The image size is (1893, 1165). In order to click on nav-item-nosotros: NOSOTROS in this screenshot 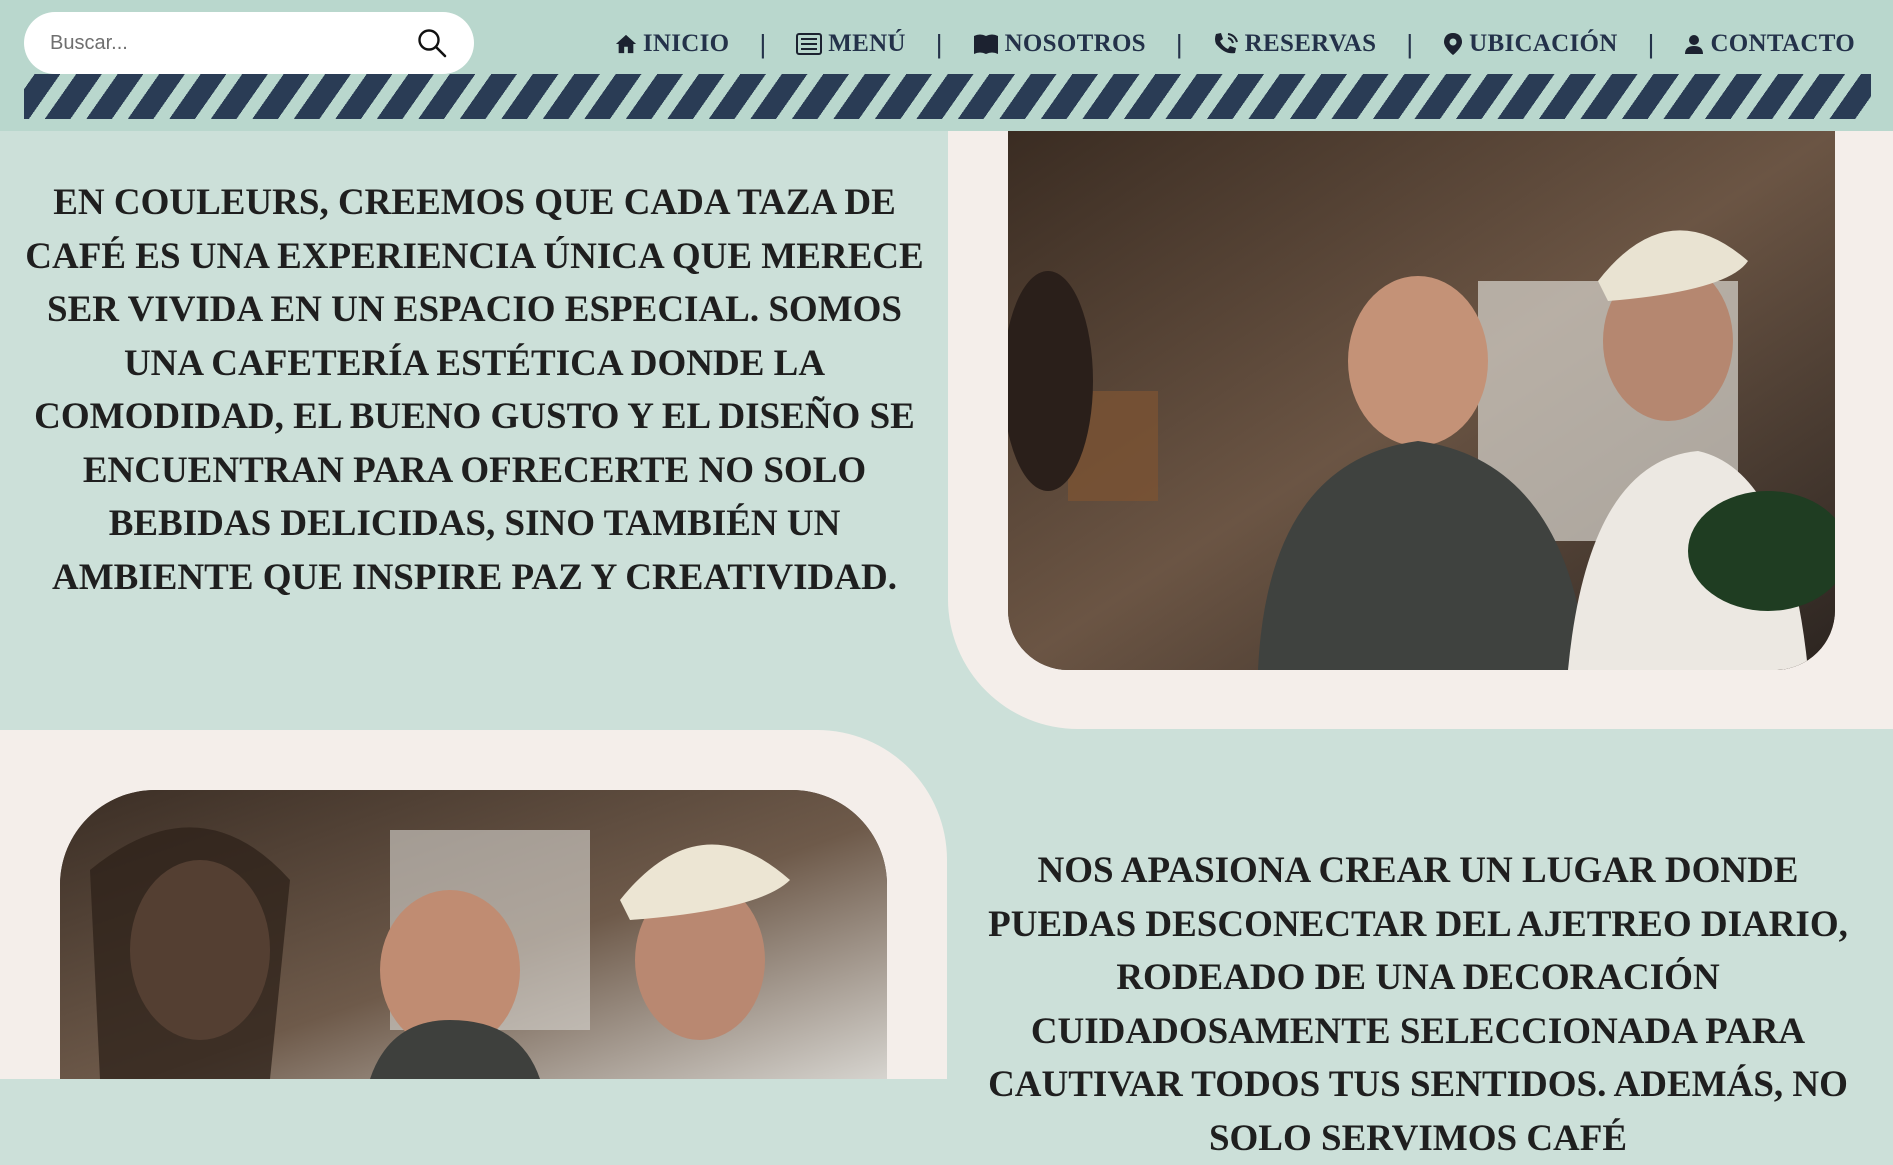, I will do `click(1059, 44)`.